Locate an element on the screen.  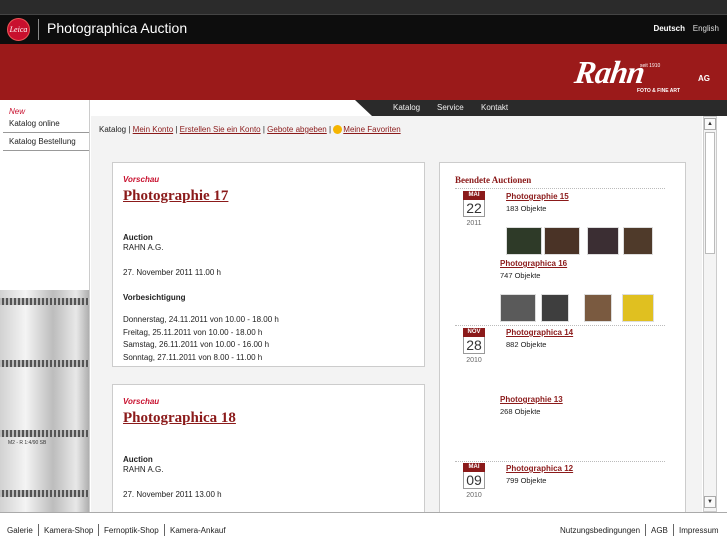
lens-engraving: M2 - R 1:4/90 SB is located at coordinates (27, 443).